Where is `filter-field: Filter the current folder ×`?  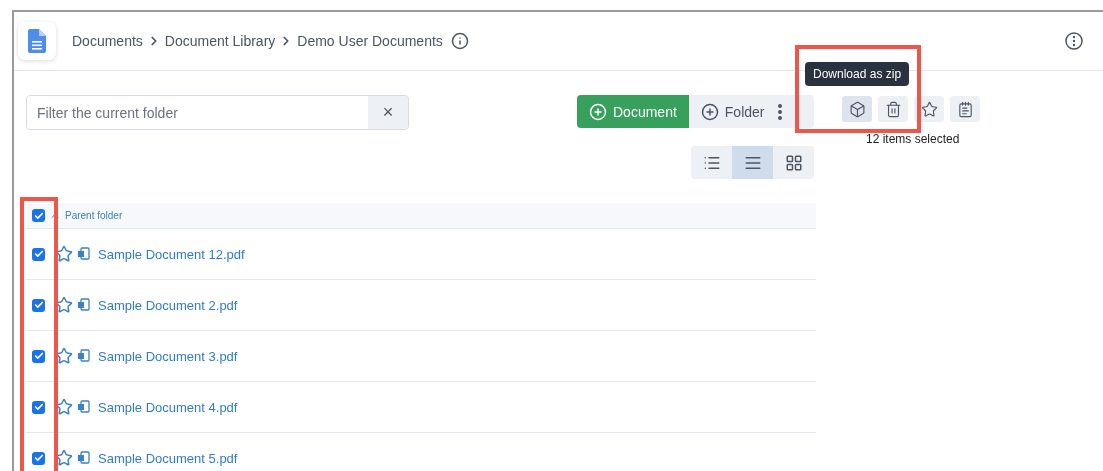 filter-field: Filter the current folder × is located at coordinates (217, 112).